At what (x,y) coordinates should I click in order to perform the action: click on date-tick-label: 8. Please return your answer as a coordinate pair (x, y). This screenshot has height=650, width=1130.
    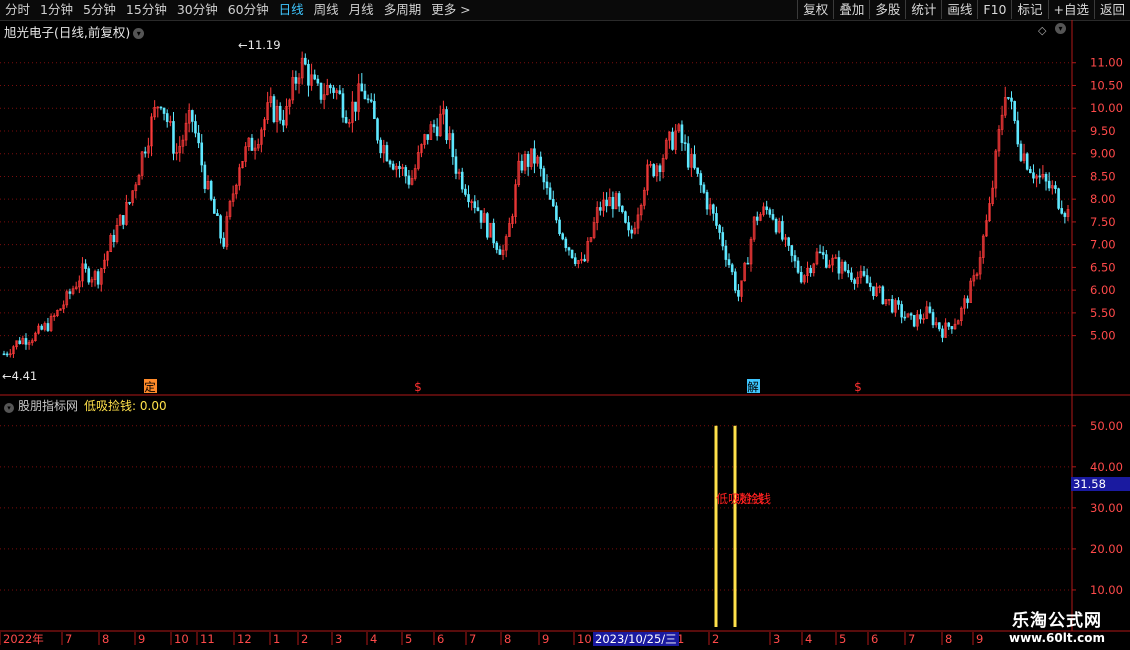
    Looking at the image, I should click on (507, 639).